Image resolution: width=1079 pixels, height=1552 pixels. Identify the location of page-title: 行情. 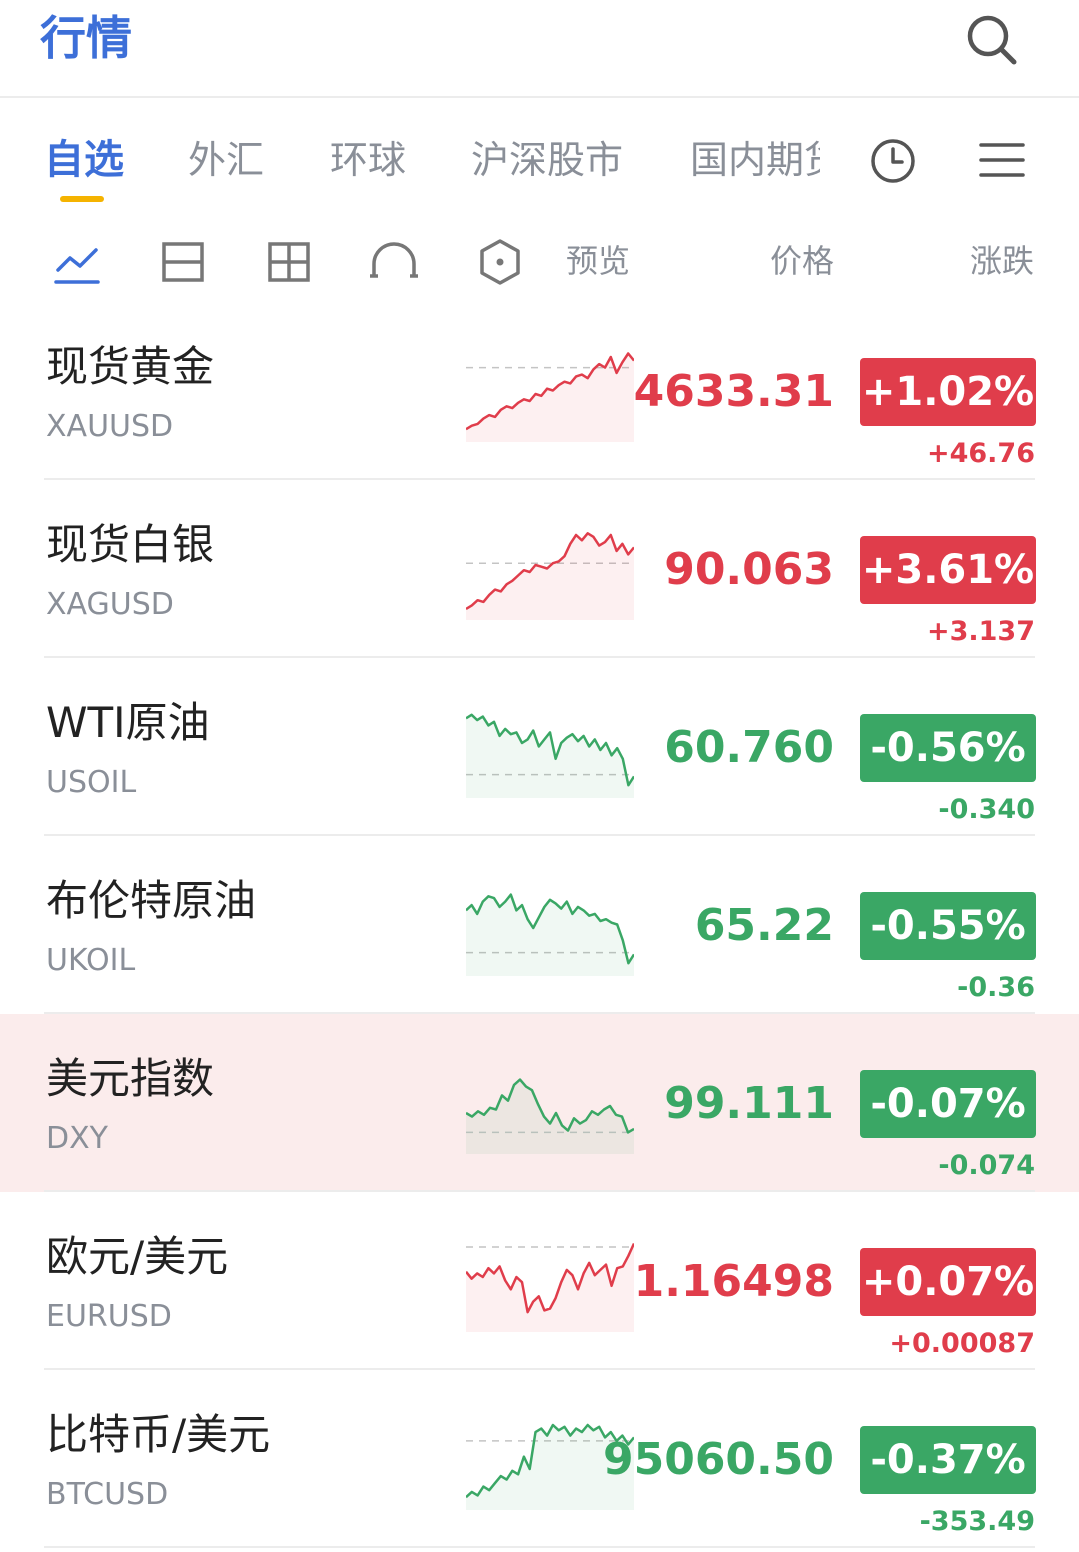
(86, 38).